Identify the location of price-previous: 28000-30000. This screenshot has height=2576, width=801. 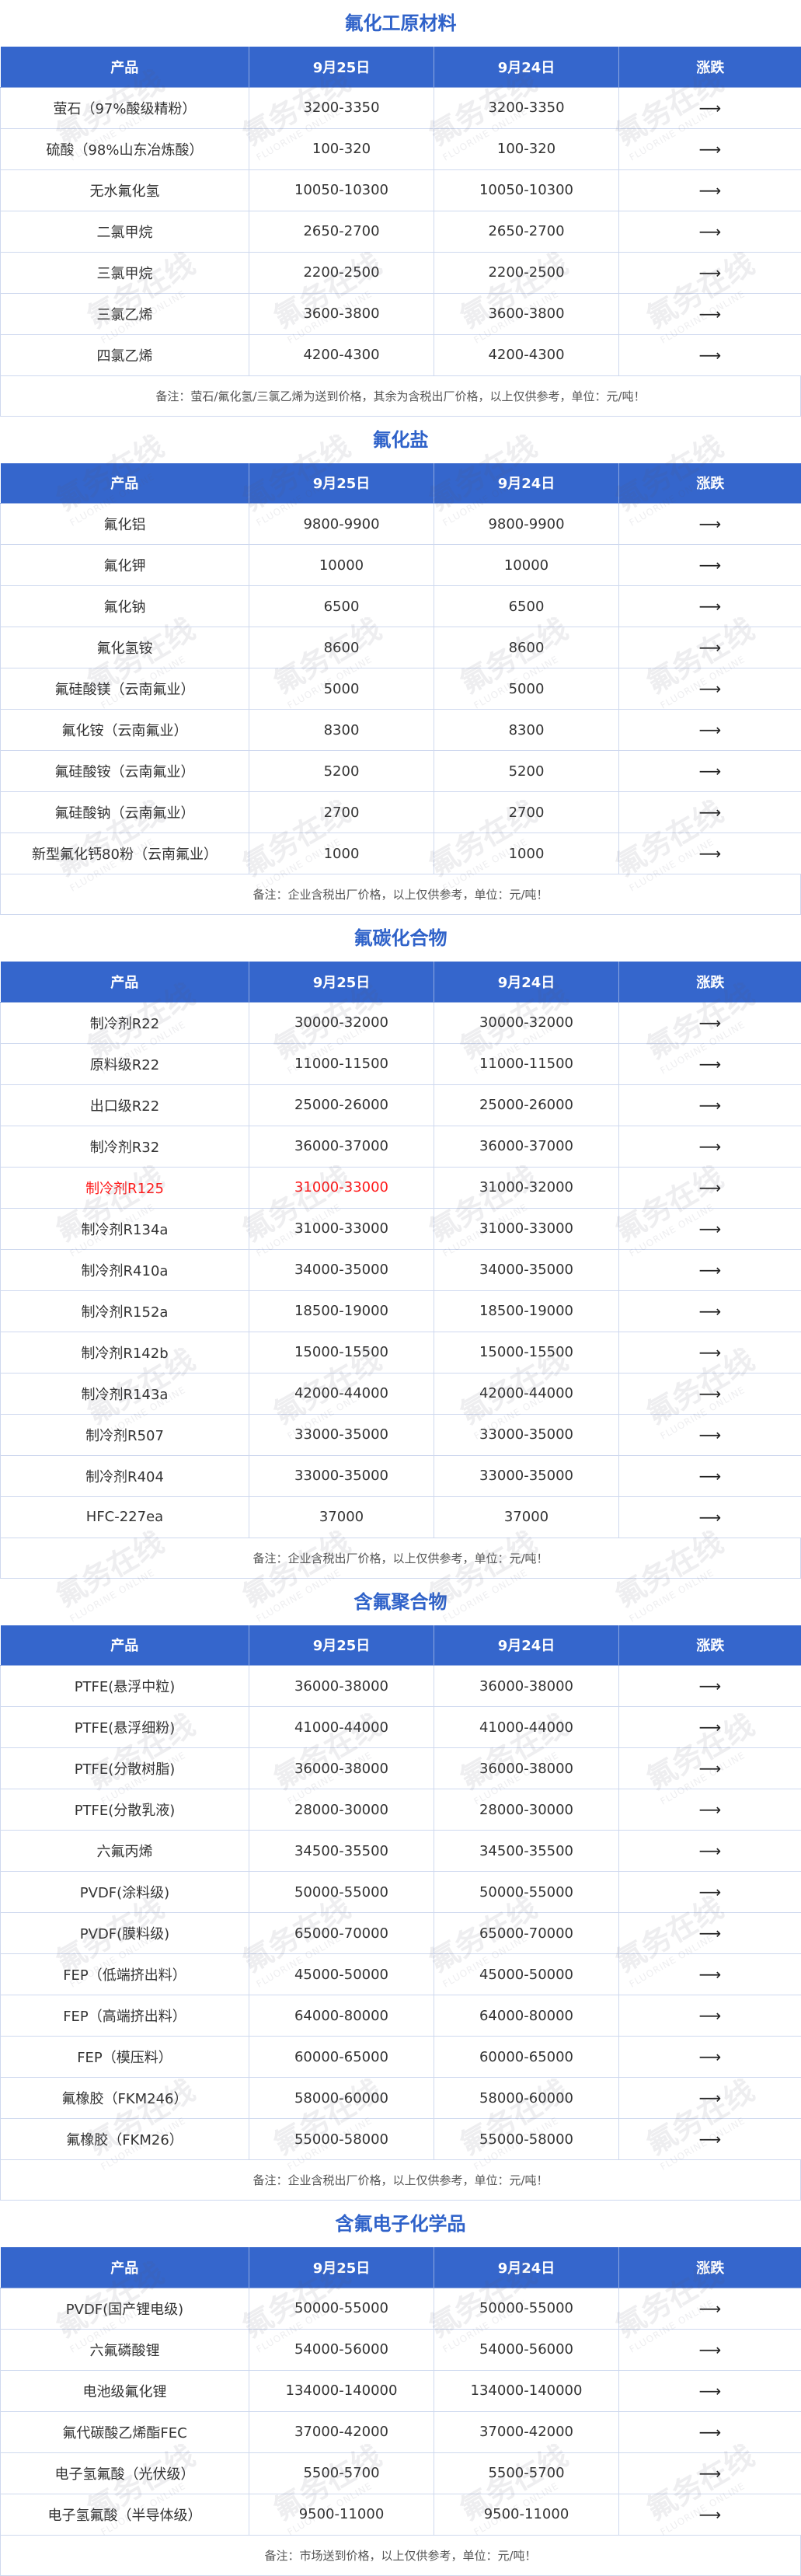
(526, 1810).